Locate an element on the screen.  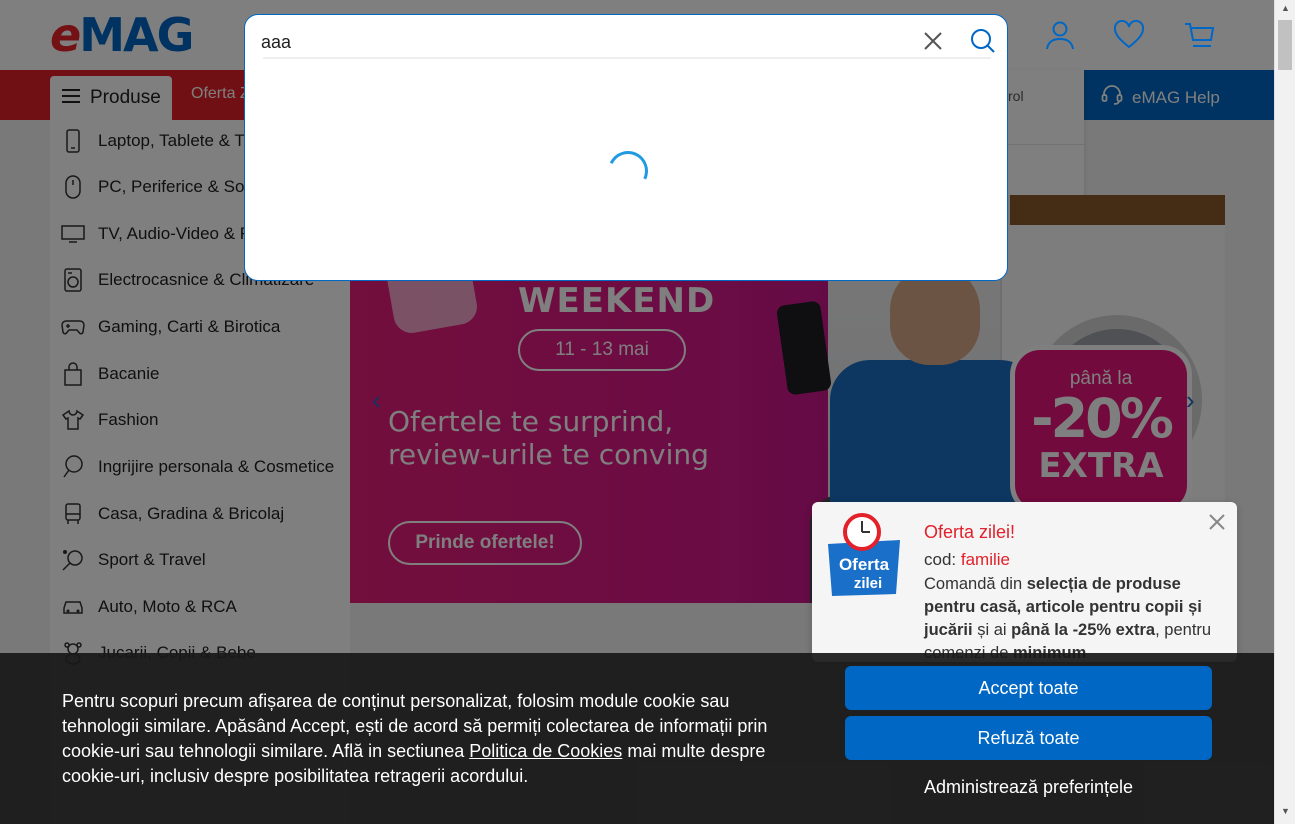
search-icon is located at coordinates (983, 41).